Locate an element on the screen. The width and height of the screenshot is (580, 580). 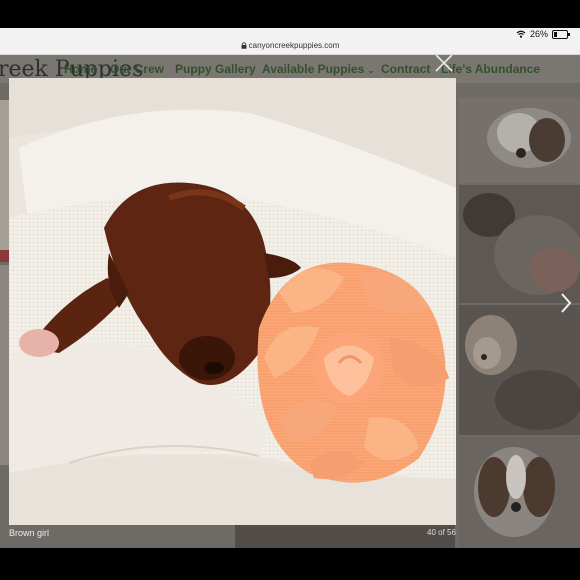
address-bar: canyoncreekpuppies.com is located at coordinates (290, 47).